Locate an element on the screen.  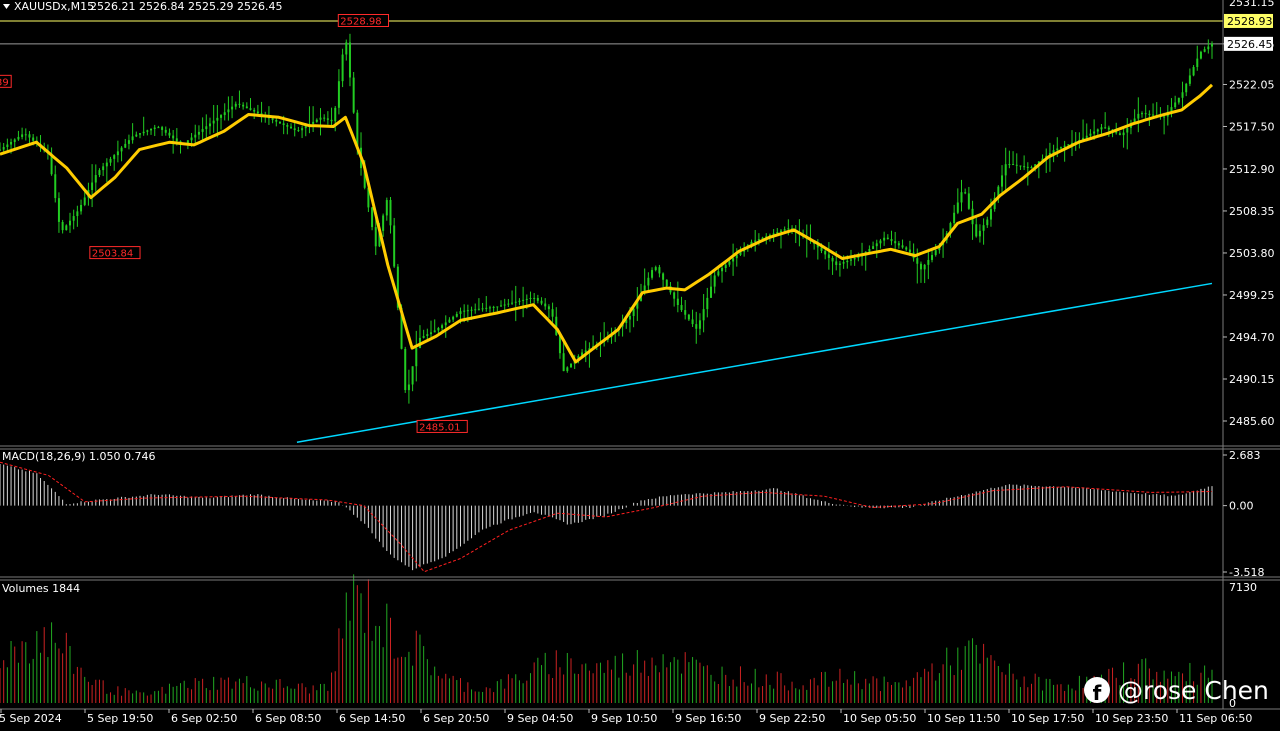
bid-price-tag-label: 2526.45 is located at coordinates (1250, 44).